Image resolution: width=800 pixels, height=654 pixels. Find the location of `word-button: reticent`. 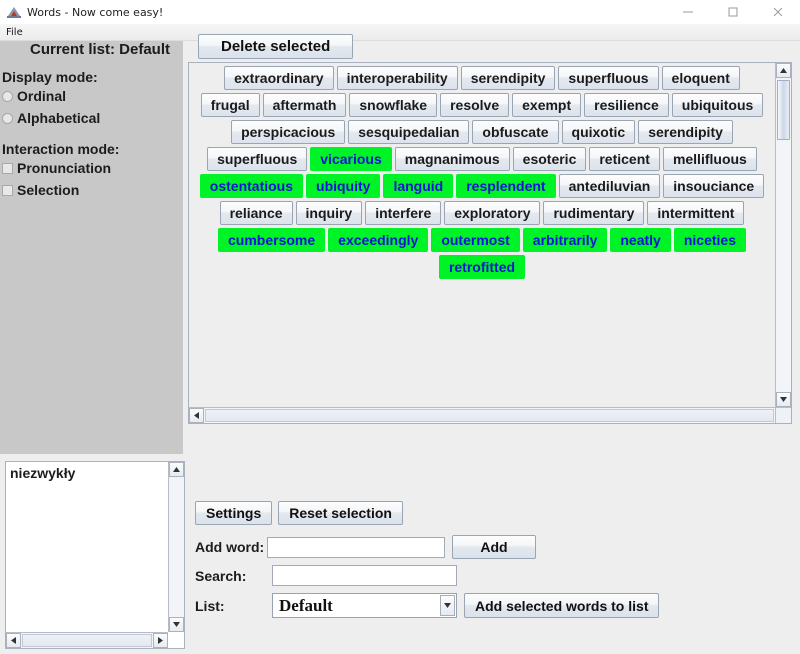

word-button: reticent is located at coordinates (624, 159).